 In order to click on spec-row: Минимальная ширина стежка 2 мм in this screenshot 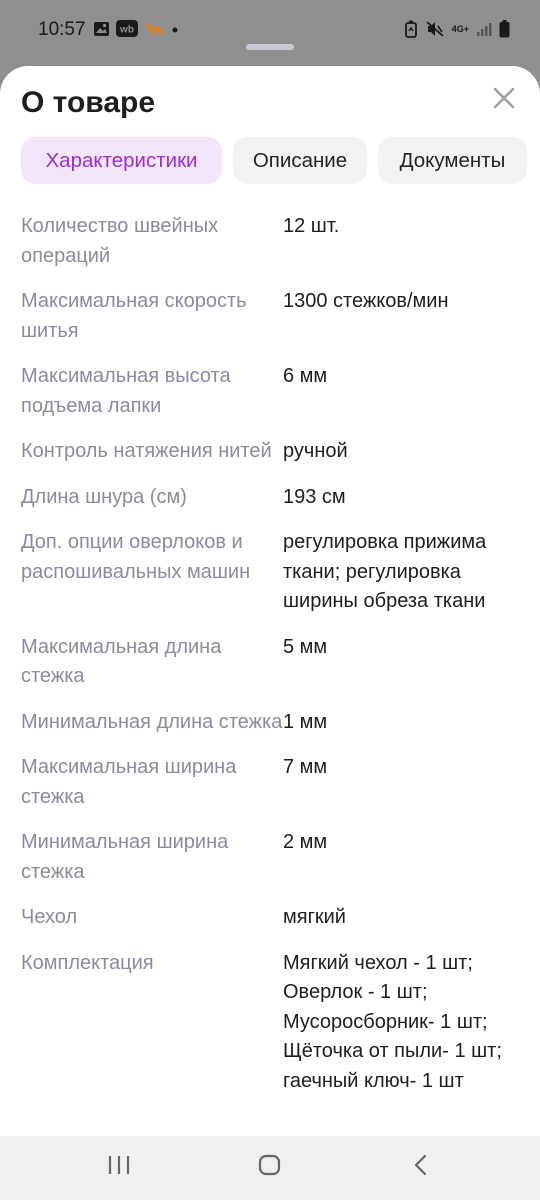, I will do `click(271, 857)`.